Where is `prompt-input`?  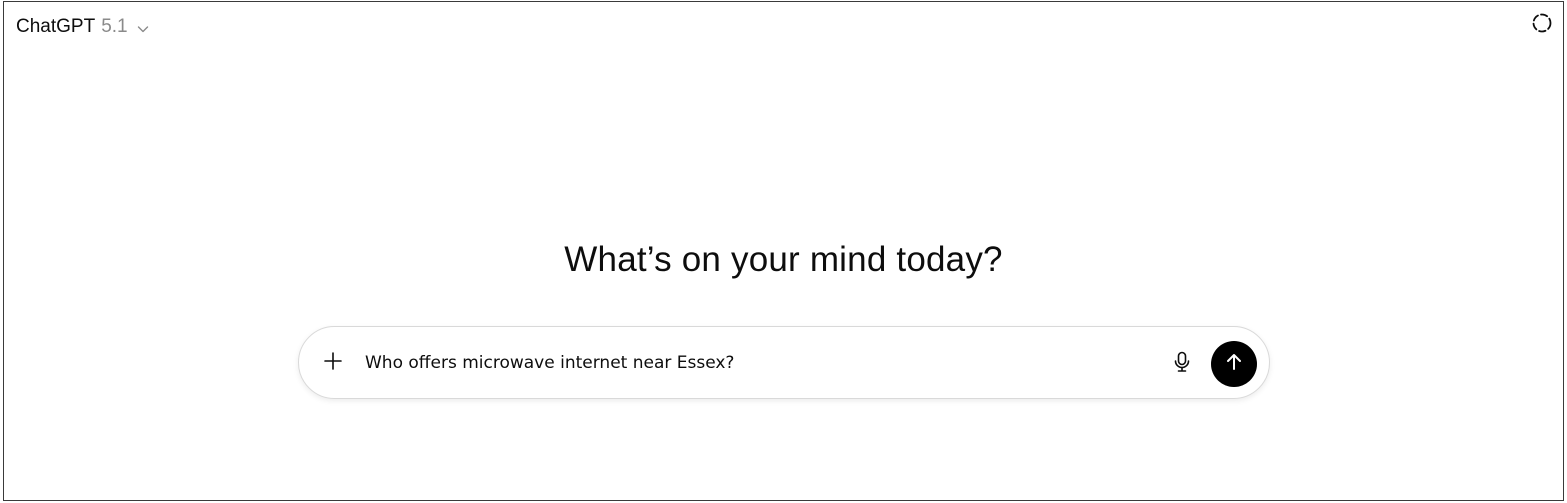
prompt-input is located at coordinates (755, 363).